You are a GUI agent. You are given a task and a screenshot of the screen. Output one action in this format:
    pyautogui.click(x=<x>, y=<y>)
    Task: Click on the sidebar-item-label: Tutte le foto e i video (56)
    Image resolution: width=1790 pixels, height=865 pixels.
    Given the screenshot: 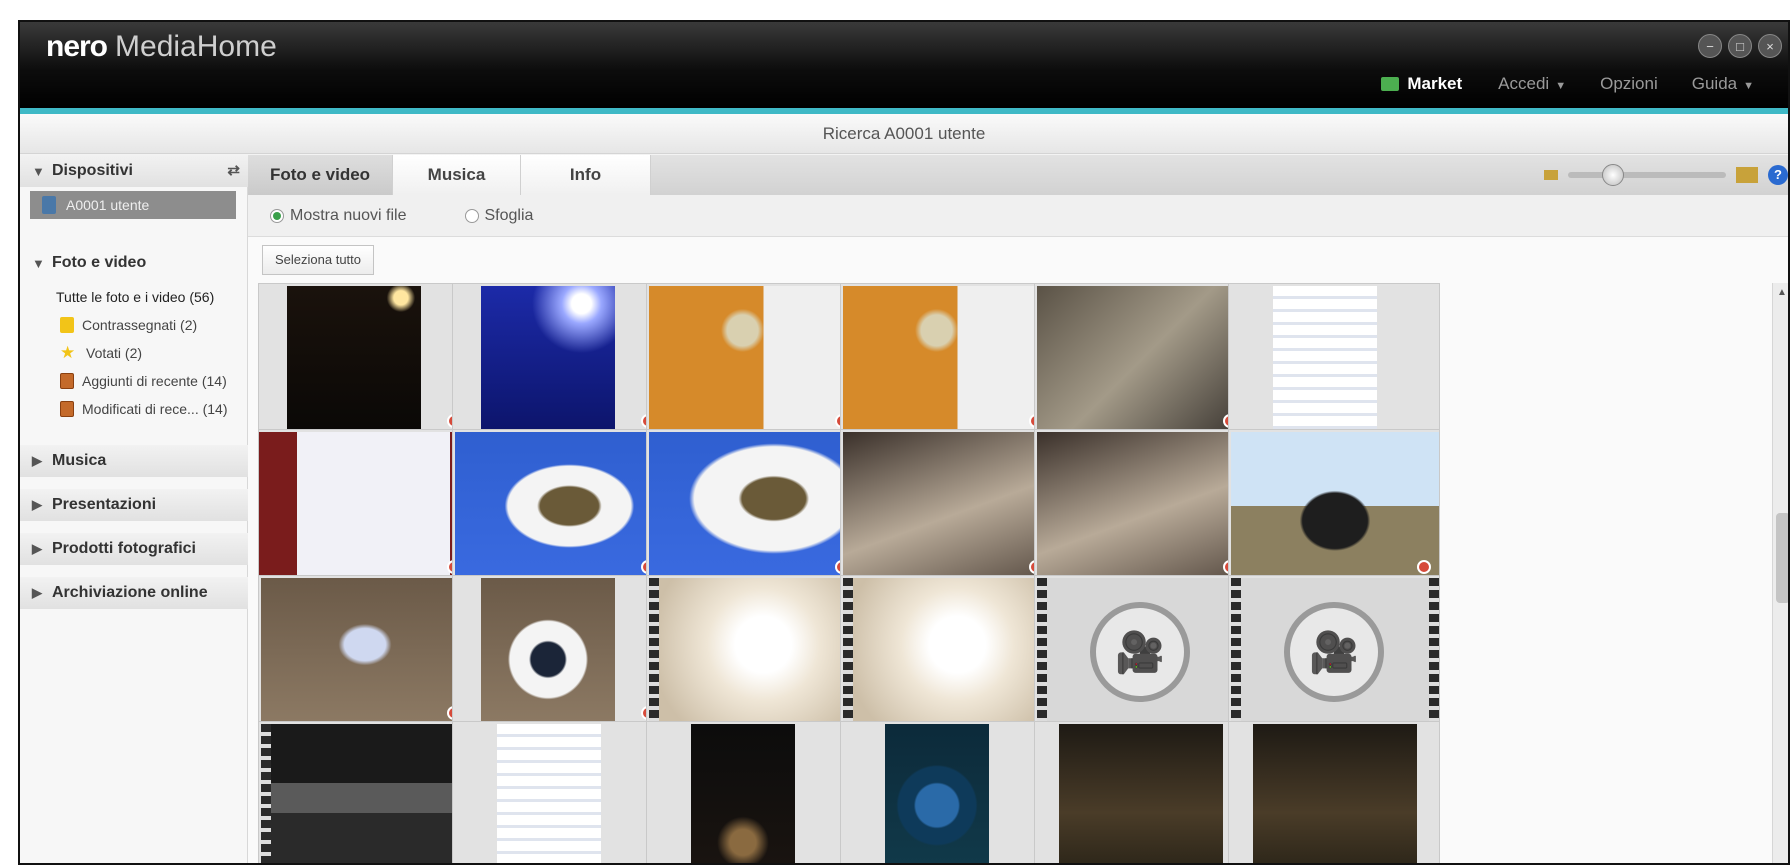 What is the action you would take?
    pyautogui.click(x=135, y=297)
    